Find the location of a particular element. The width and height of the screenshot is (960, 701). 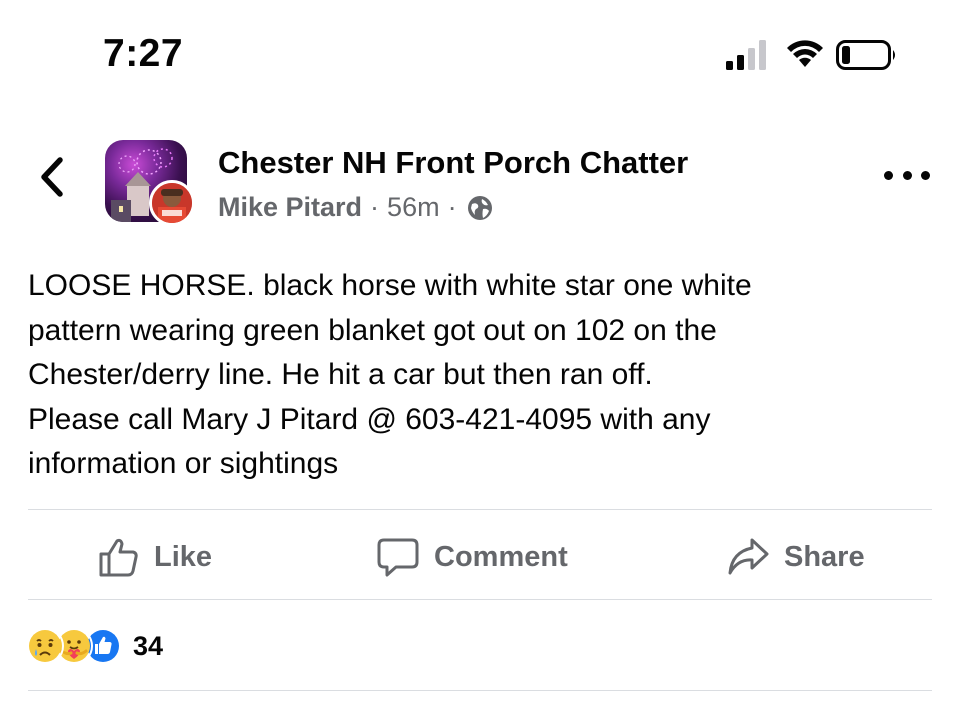

wifi-icon is located at coordinates (805, 53).